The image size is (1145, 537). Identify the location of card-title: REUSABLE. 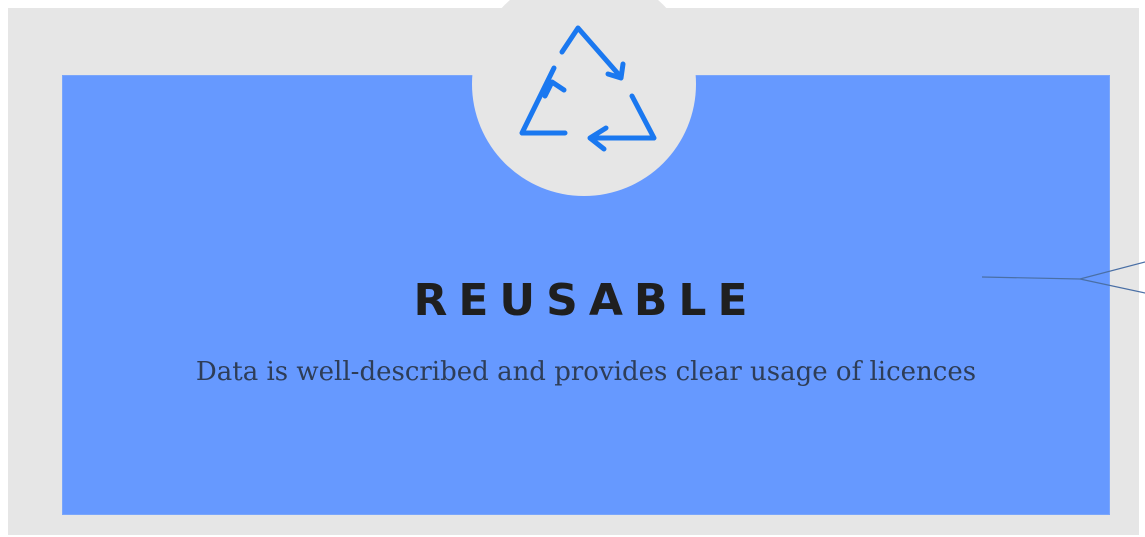
(586, 300).